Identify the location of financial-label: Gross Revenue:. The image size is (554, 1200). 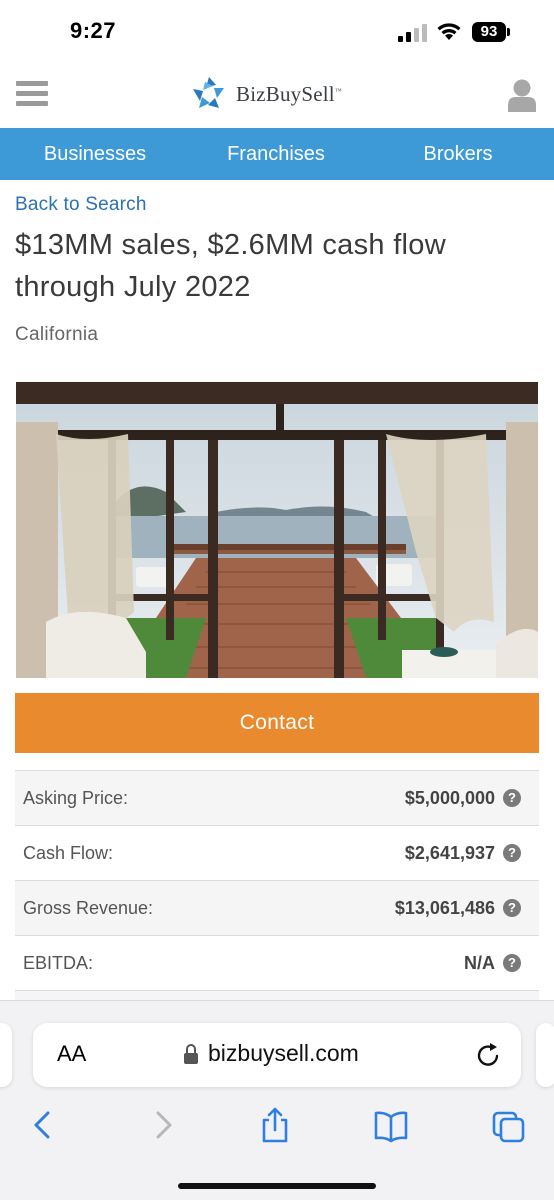
(88, 908).